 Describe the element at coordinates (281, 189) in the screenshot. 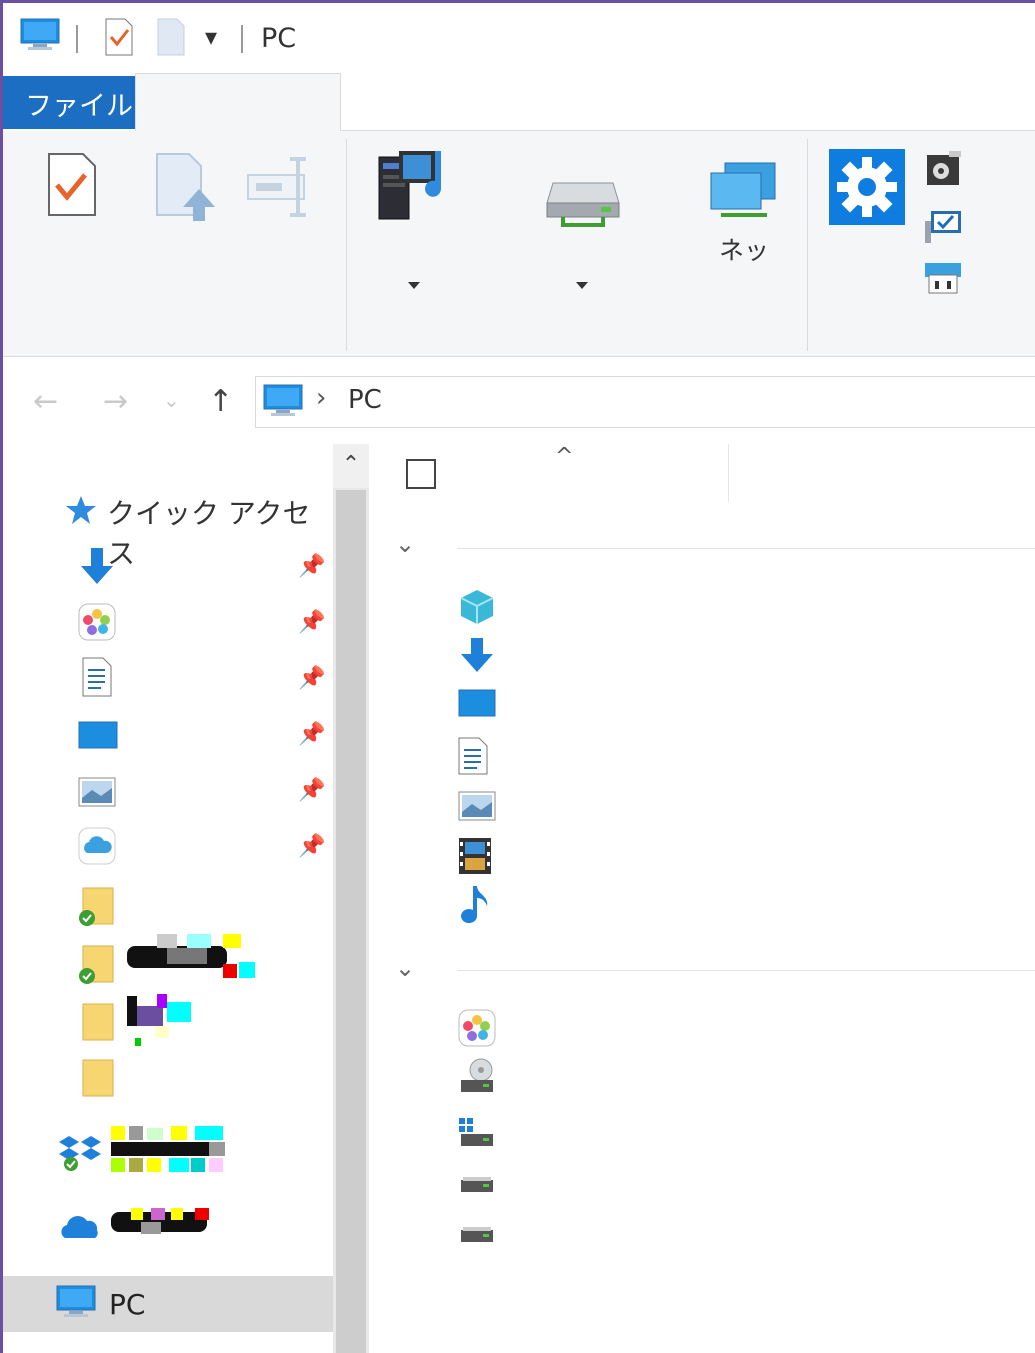

I see `rename-icon` at that location.